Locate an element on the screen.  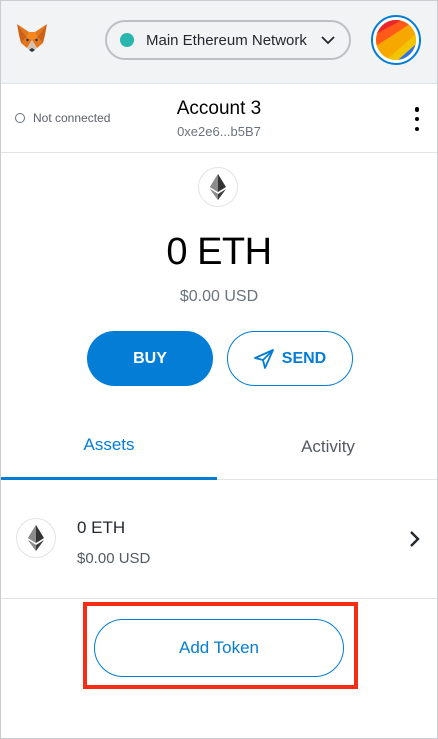
avatar is located at coordinates (396, 40).